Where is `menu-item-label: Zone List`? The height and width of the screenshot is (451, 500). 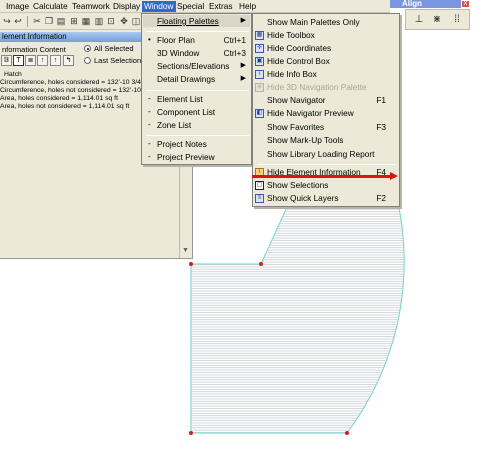 menu-item-label: Zone List is located at coordinates (174, 125).